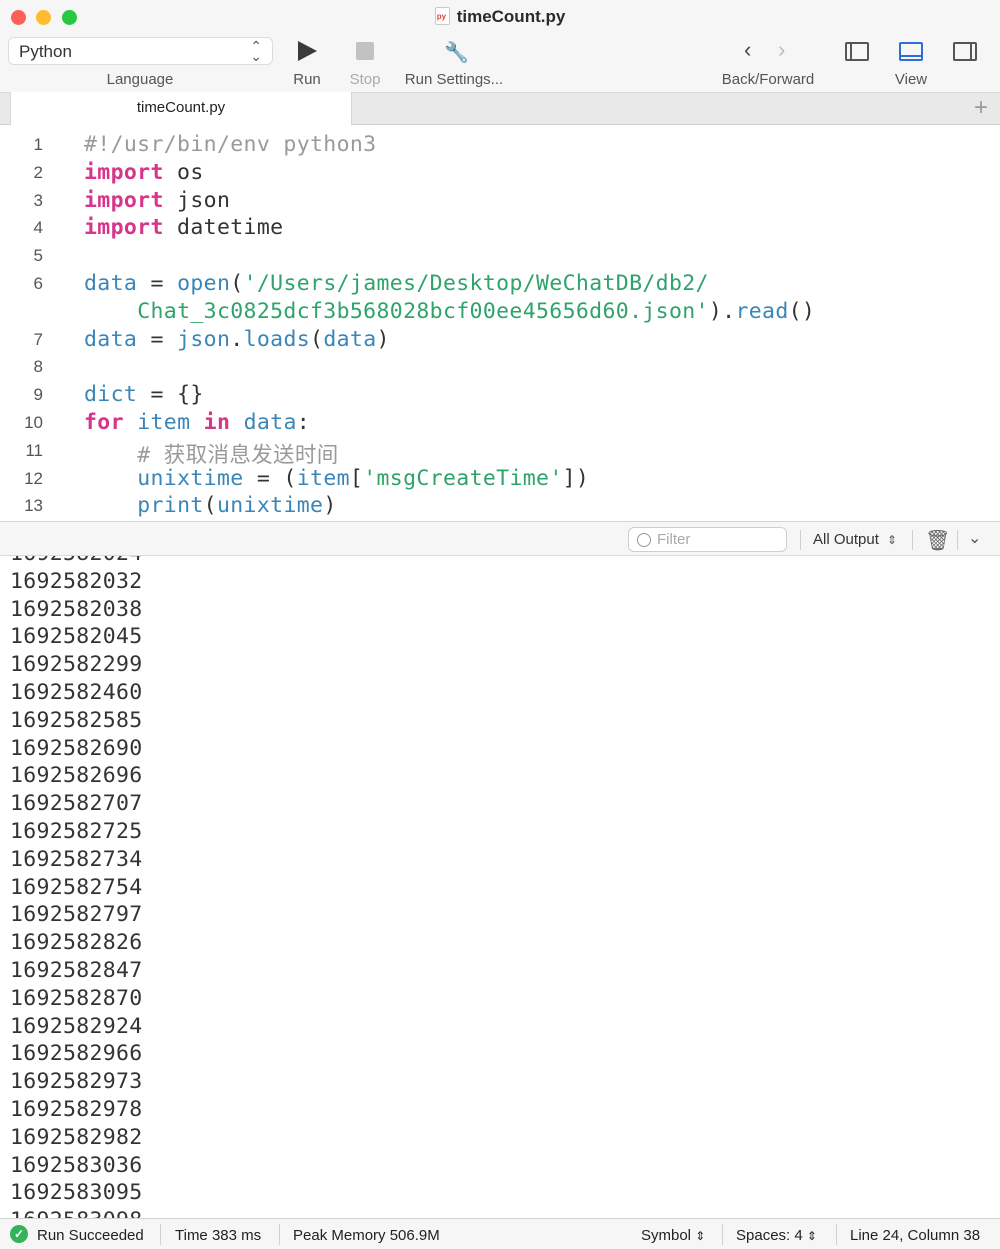  I want to click on success-check-icon: ✓, so click(19, 1234).